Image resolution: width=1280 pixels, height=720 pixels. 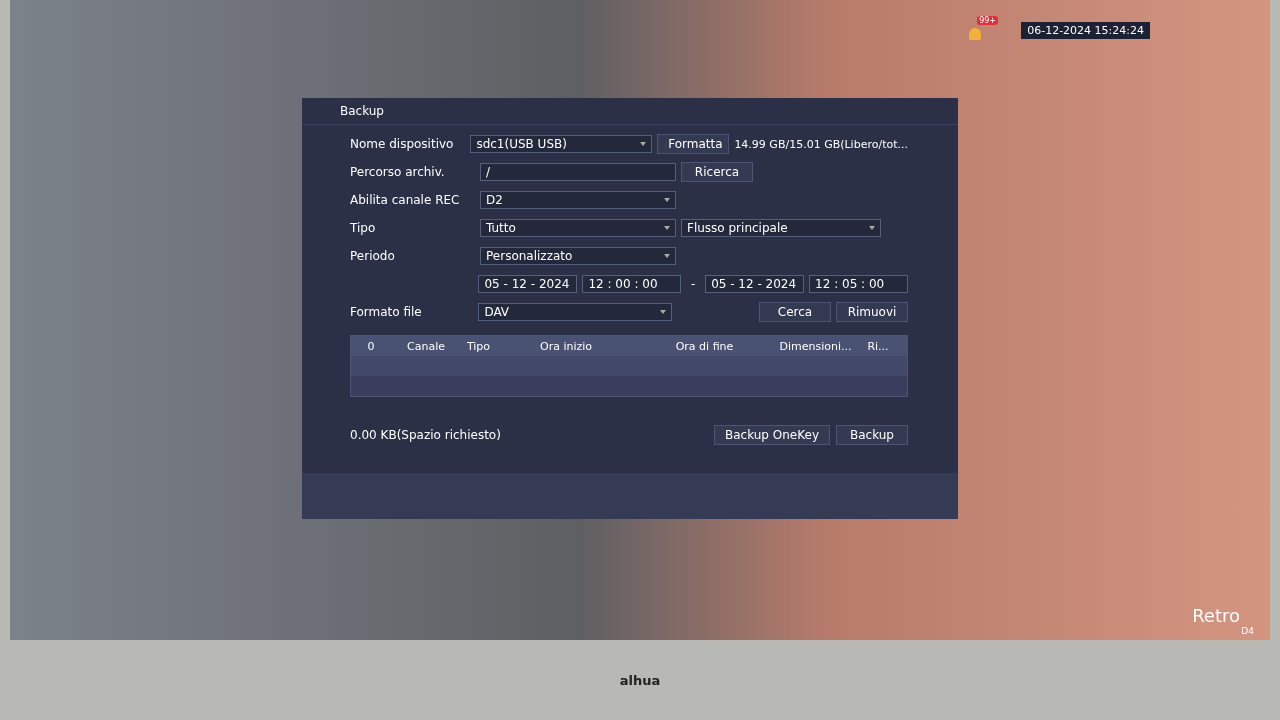 What do you see at coordinates (693, 144) in the screenshot?
I see `format-button: Formatta` at bounding box center [693, 144].